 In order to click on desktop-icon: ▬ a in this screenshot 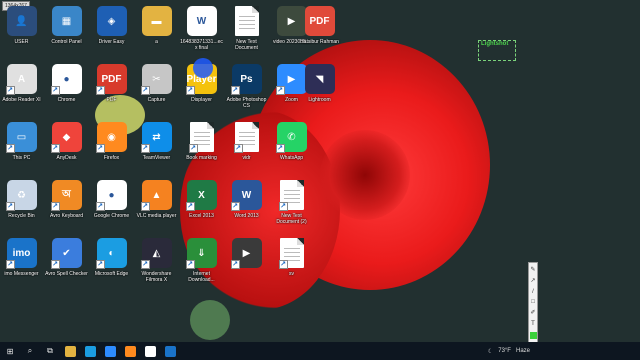, I will do `click(156, 29)`.